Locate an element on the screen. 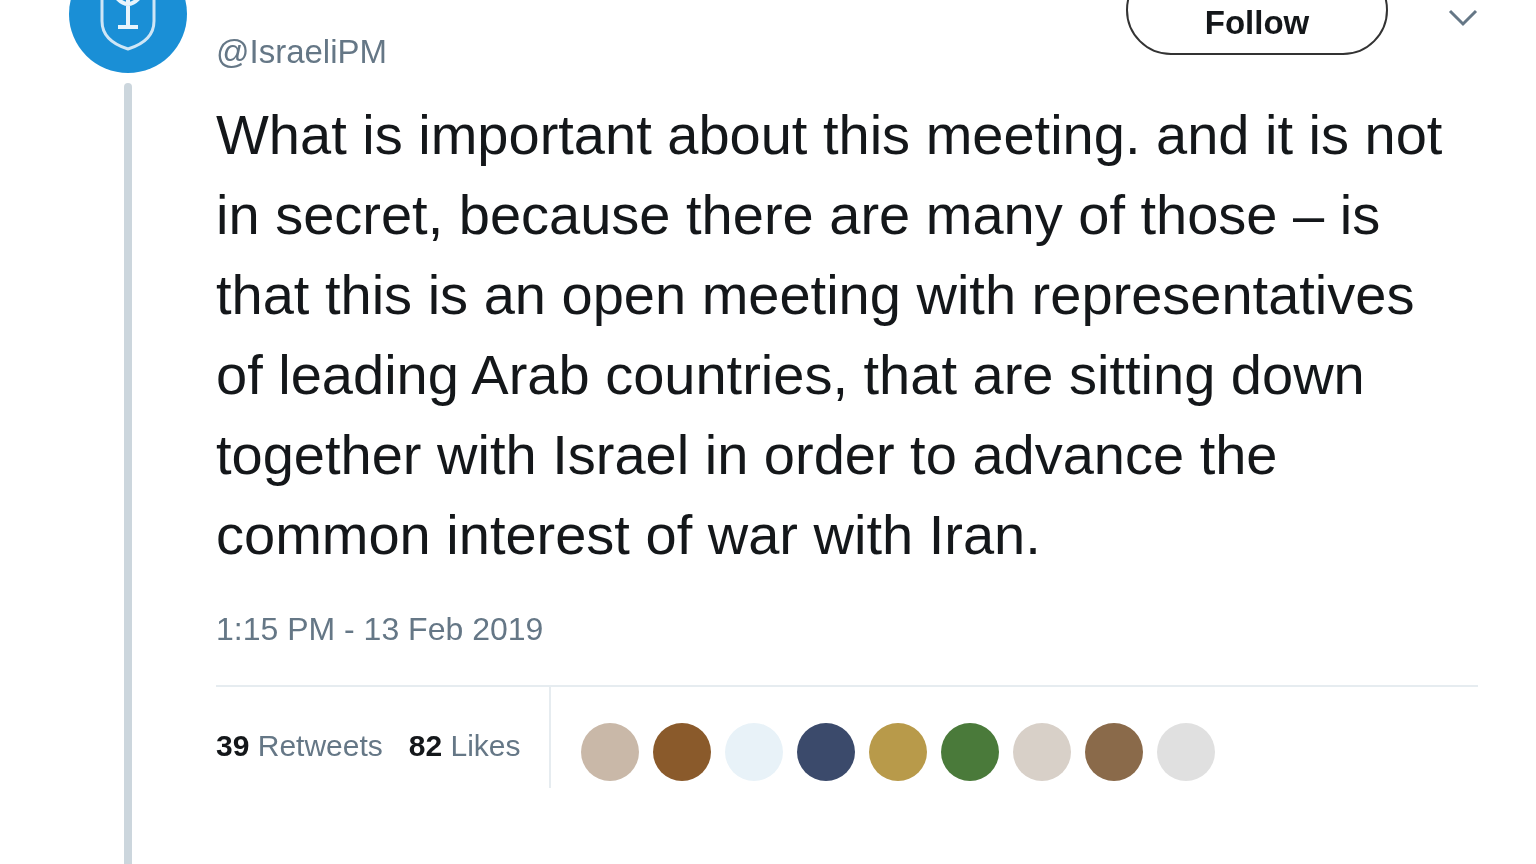 The image size is (1536, 864). tweet-timestamp: 1:15 PM - 13 Feb 2019 is located at coordinates (847, 629).